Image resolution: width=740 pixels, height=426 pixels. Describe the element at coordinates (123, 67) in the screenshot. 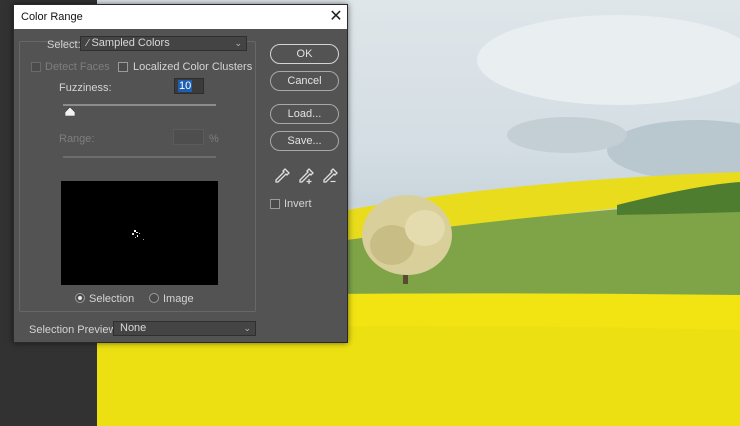

I see `localized-clusters-checkbox` at that location.